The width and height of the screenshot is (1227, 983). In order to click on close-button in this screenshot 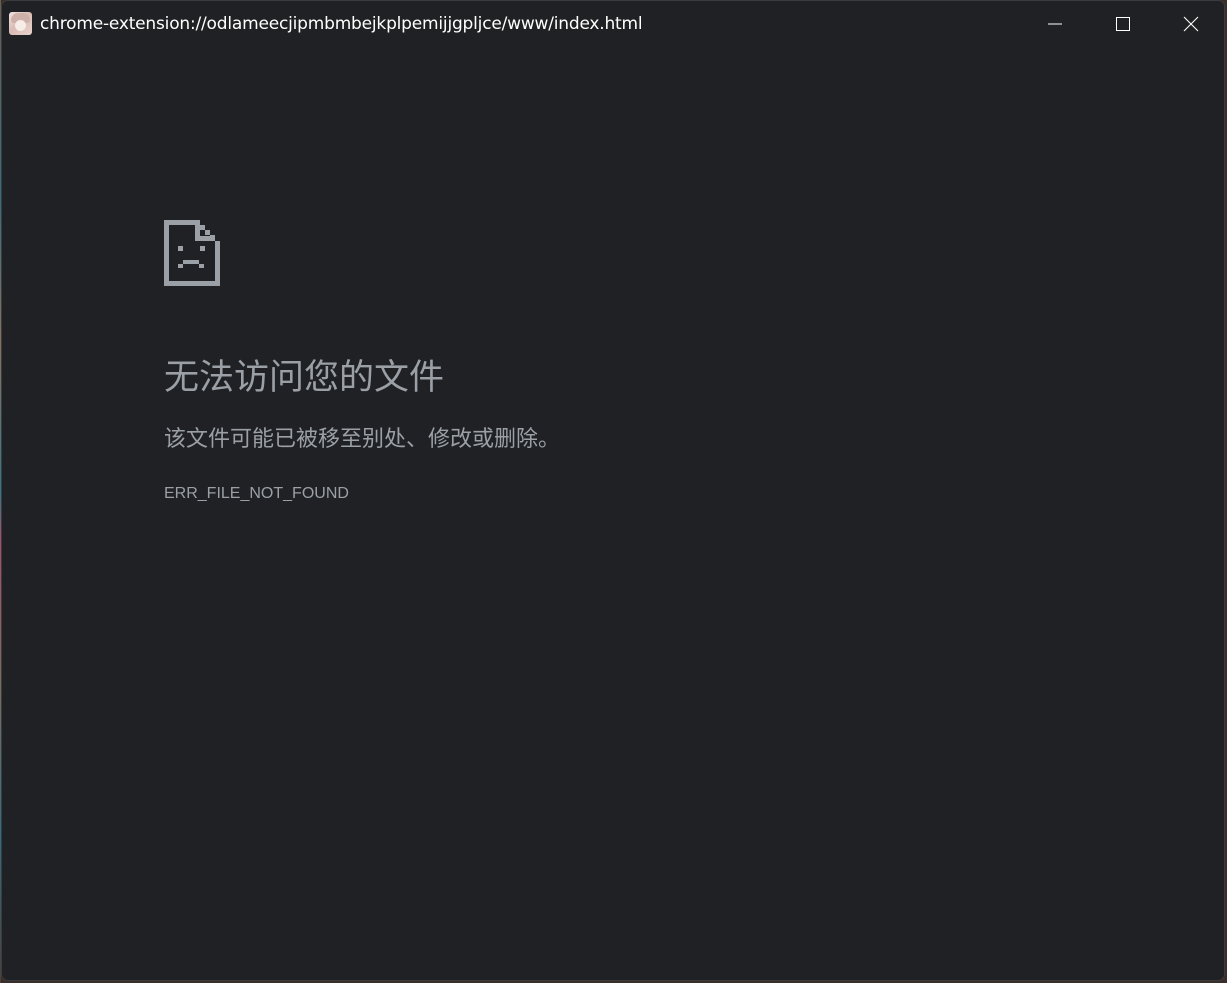, I will do `click(1190, 24)`.